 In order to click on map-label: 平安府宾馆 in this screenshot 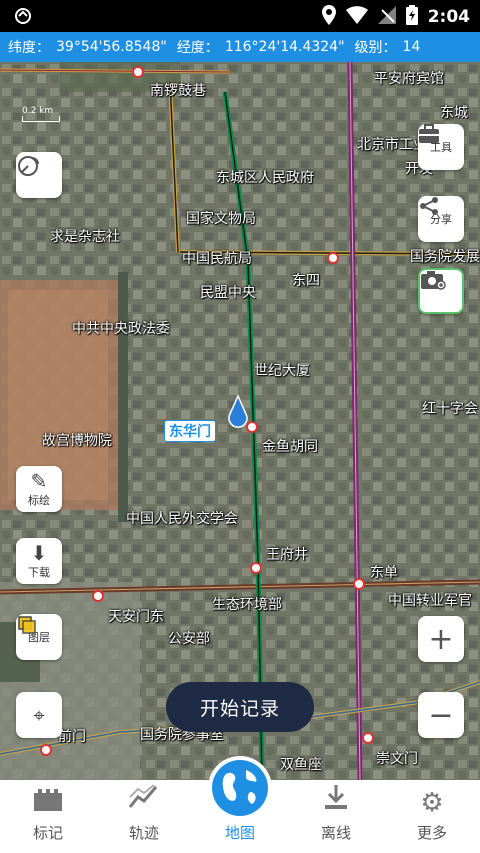, I will do `click(409, 79)`.